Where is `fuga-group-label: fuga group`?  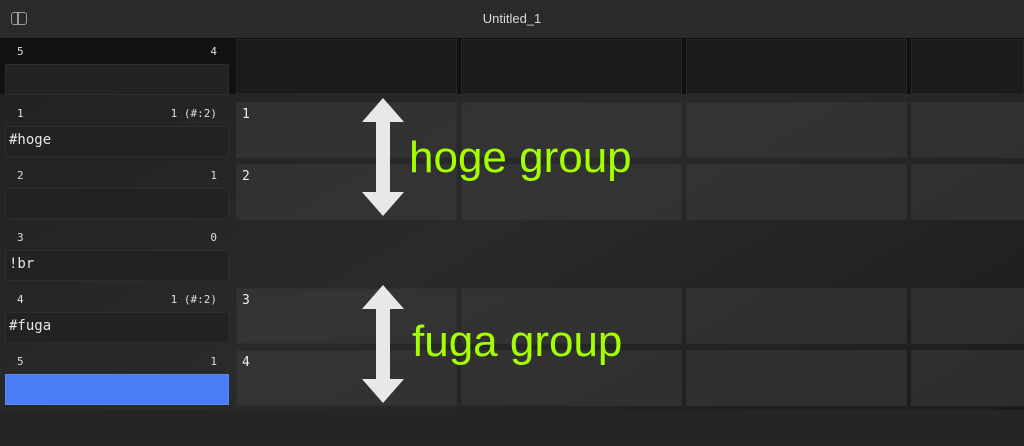 fuga-group-label: fuga group is located at coordinates (517, 341).